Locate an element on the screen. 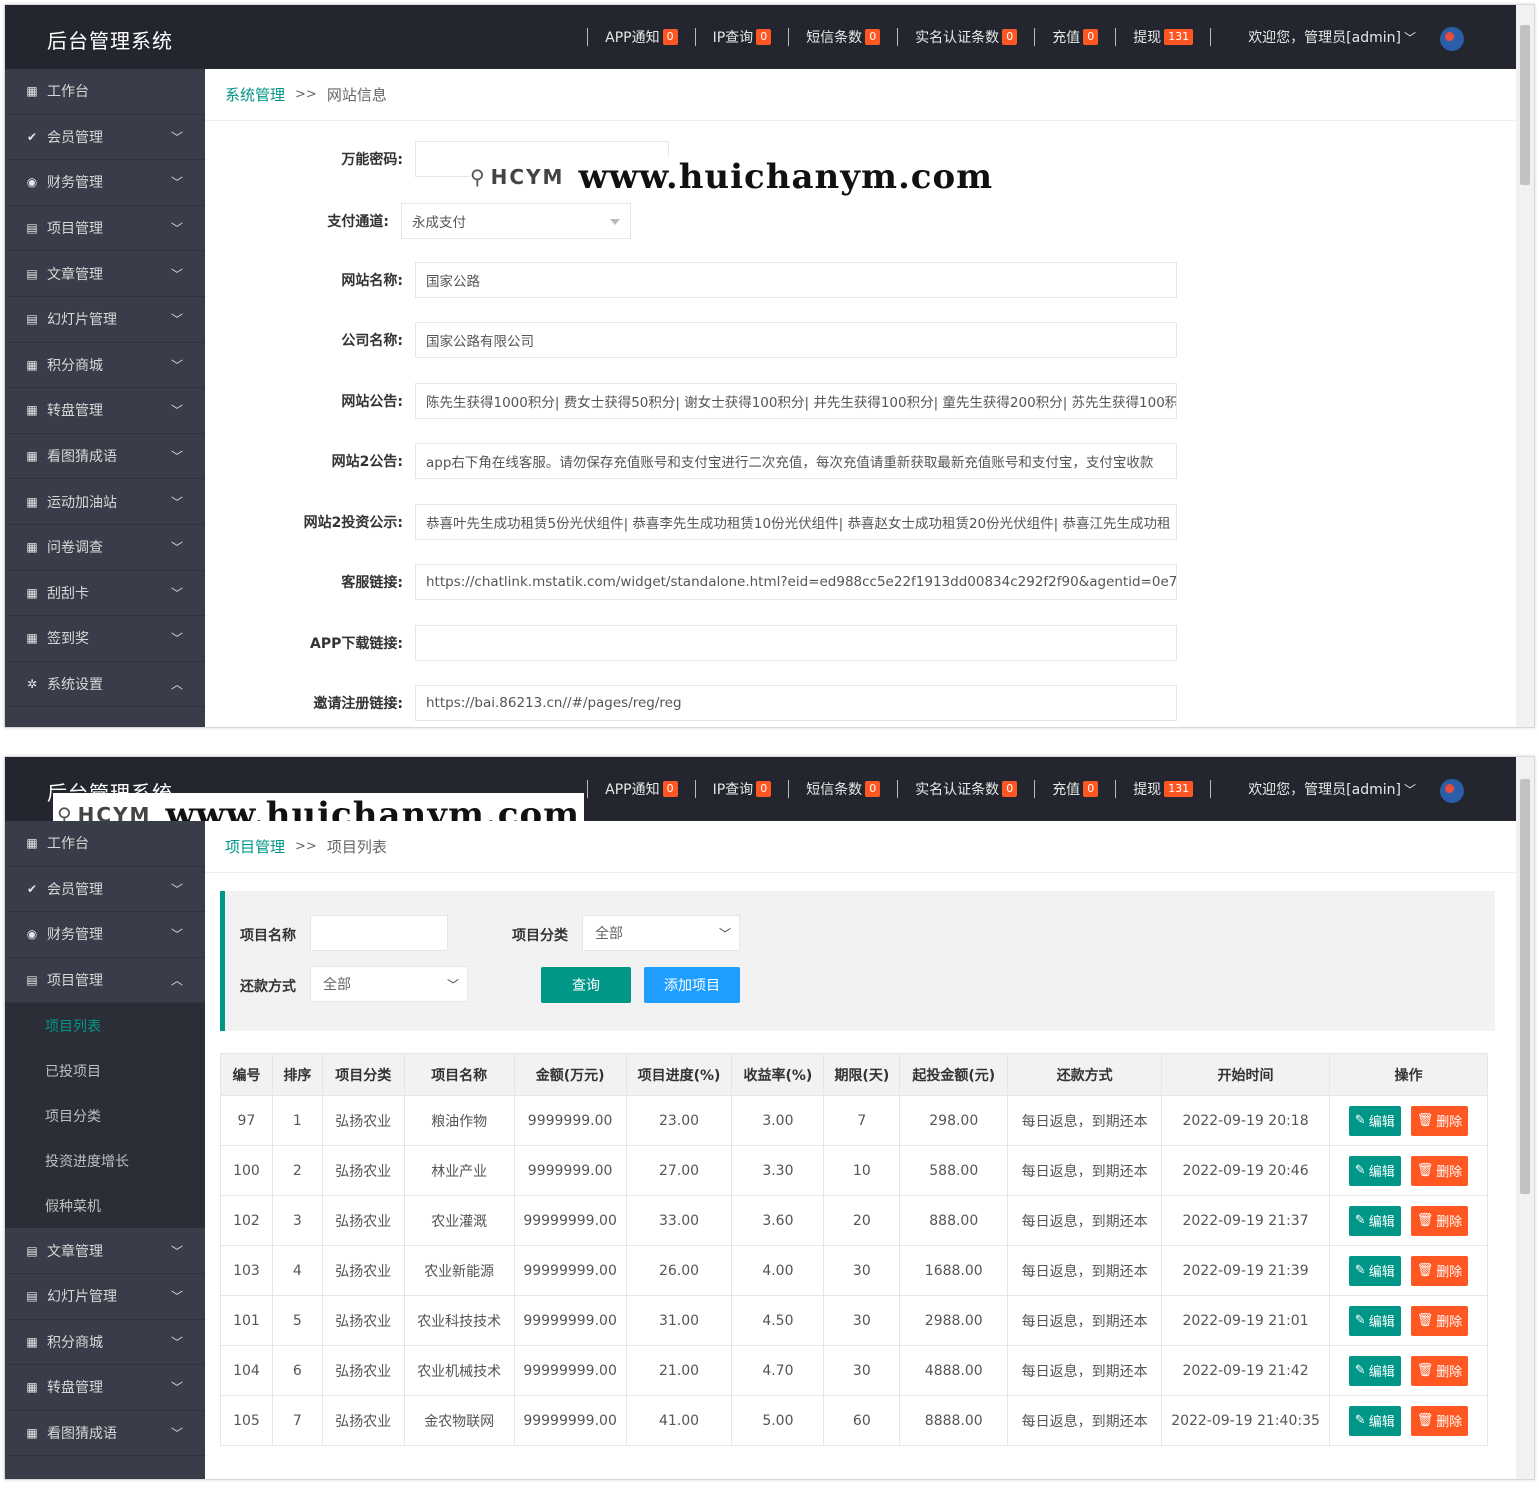  col-id: 编号 is located at coordinates (246, 1074).